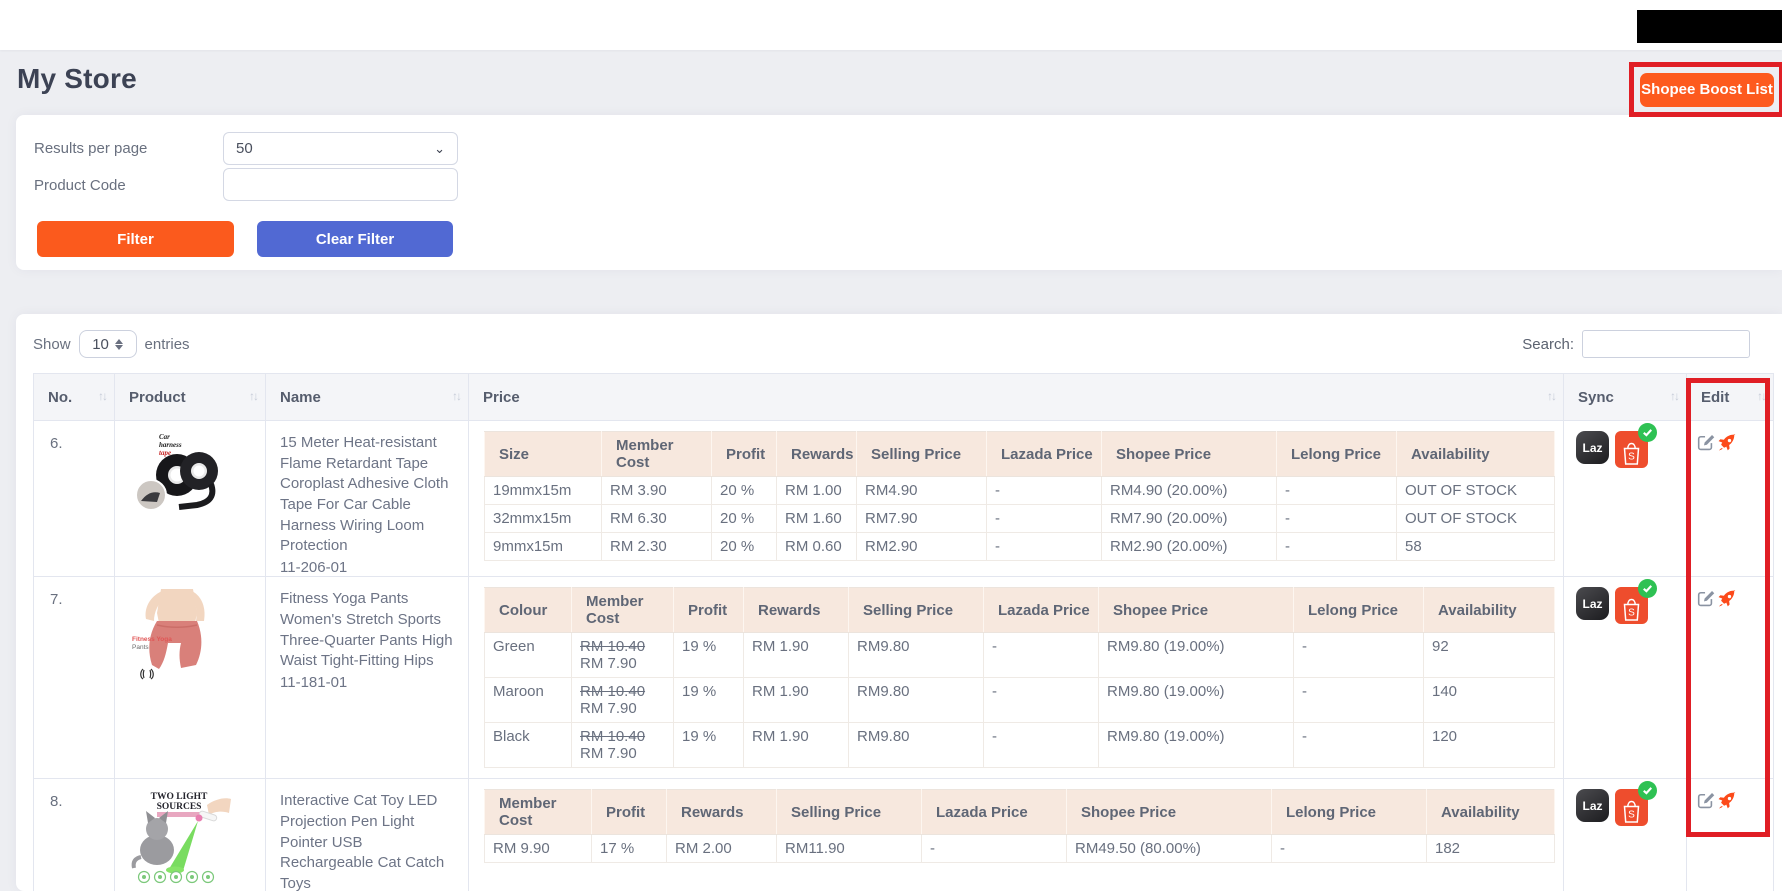  I want to click on row-number: 7., so click(74, 678).